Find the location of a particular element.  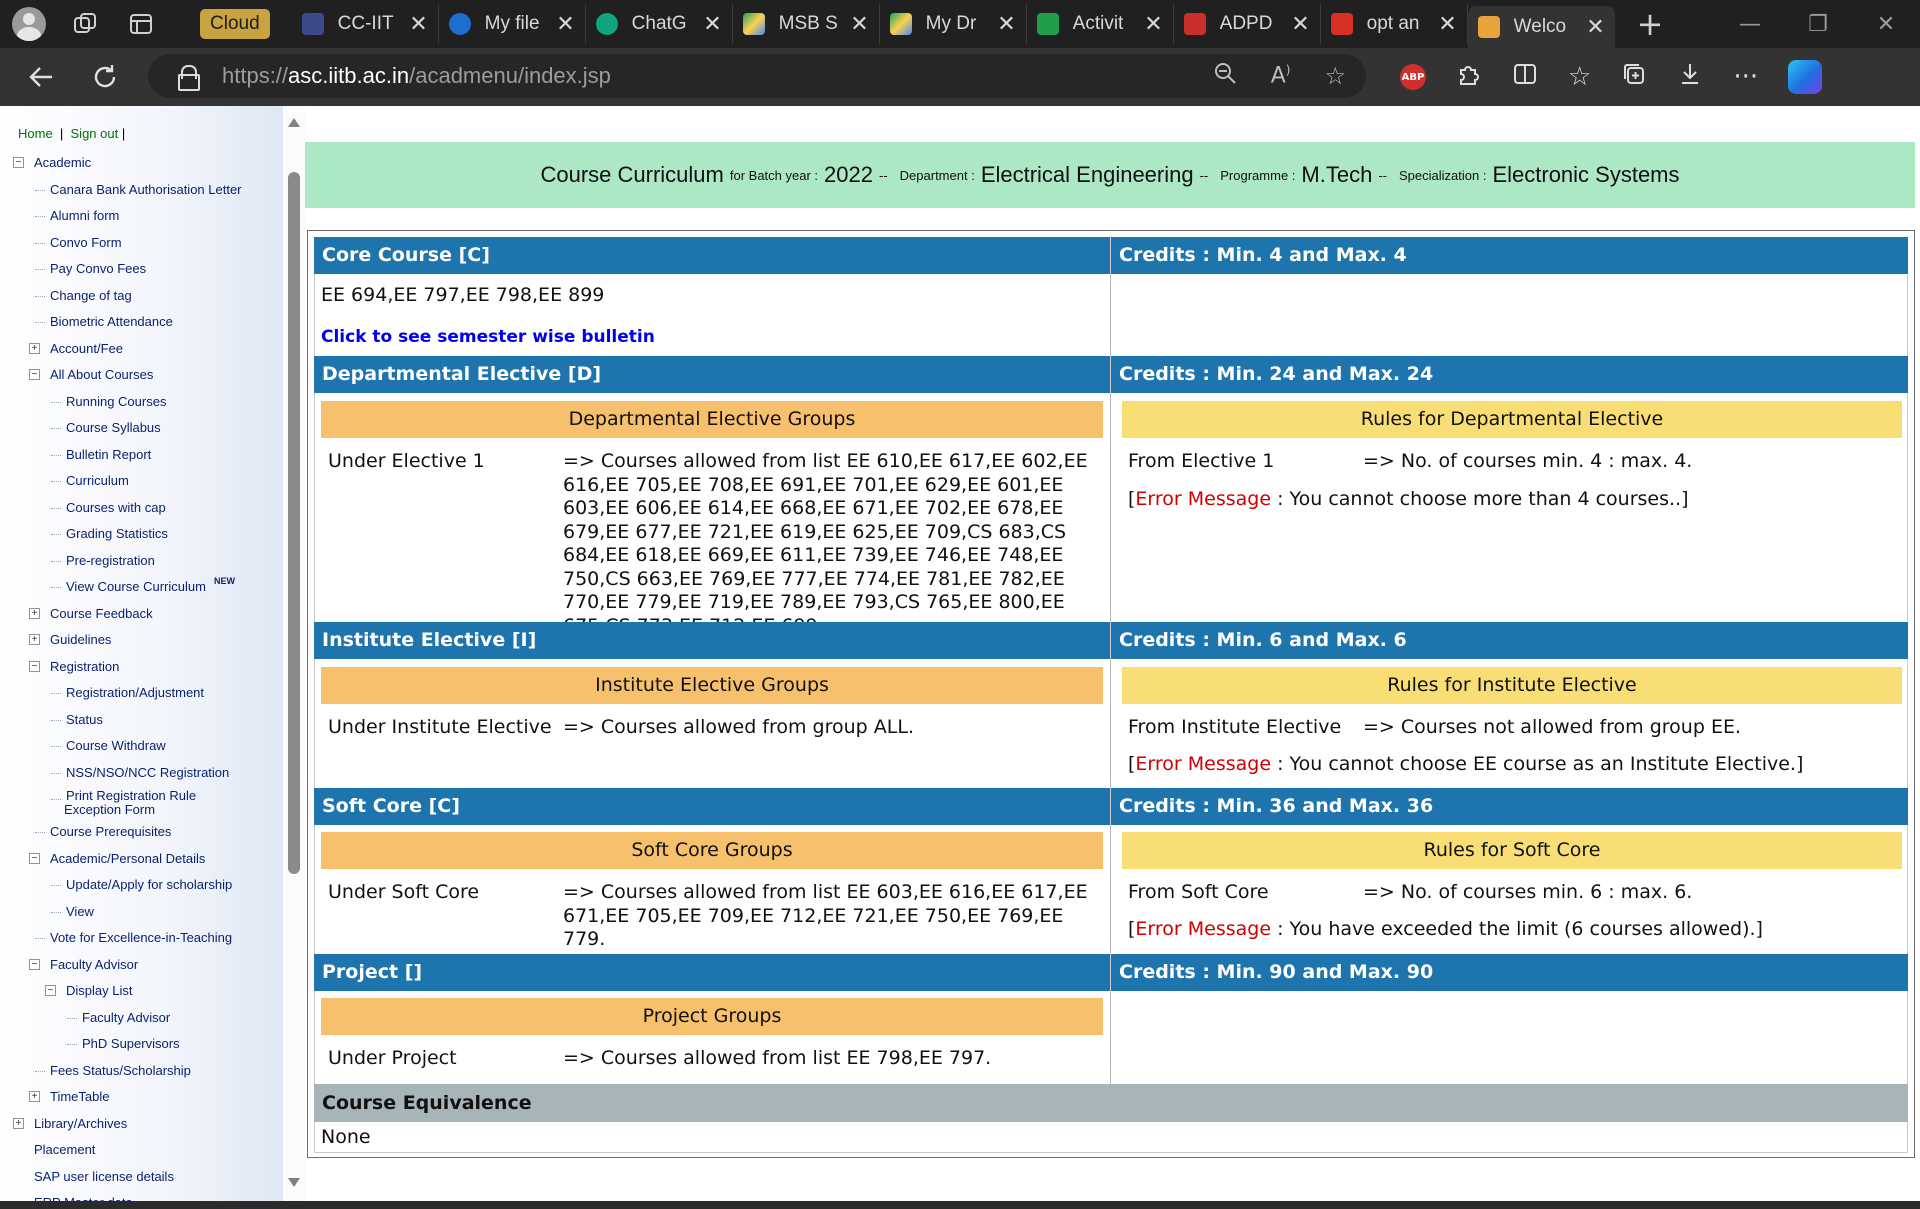

workspaces-icon is located at coordinates (85, 24).